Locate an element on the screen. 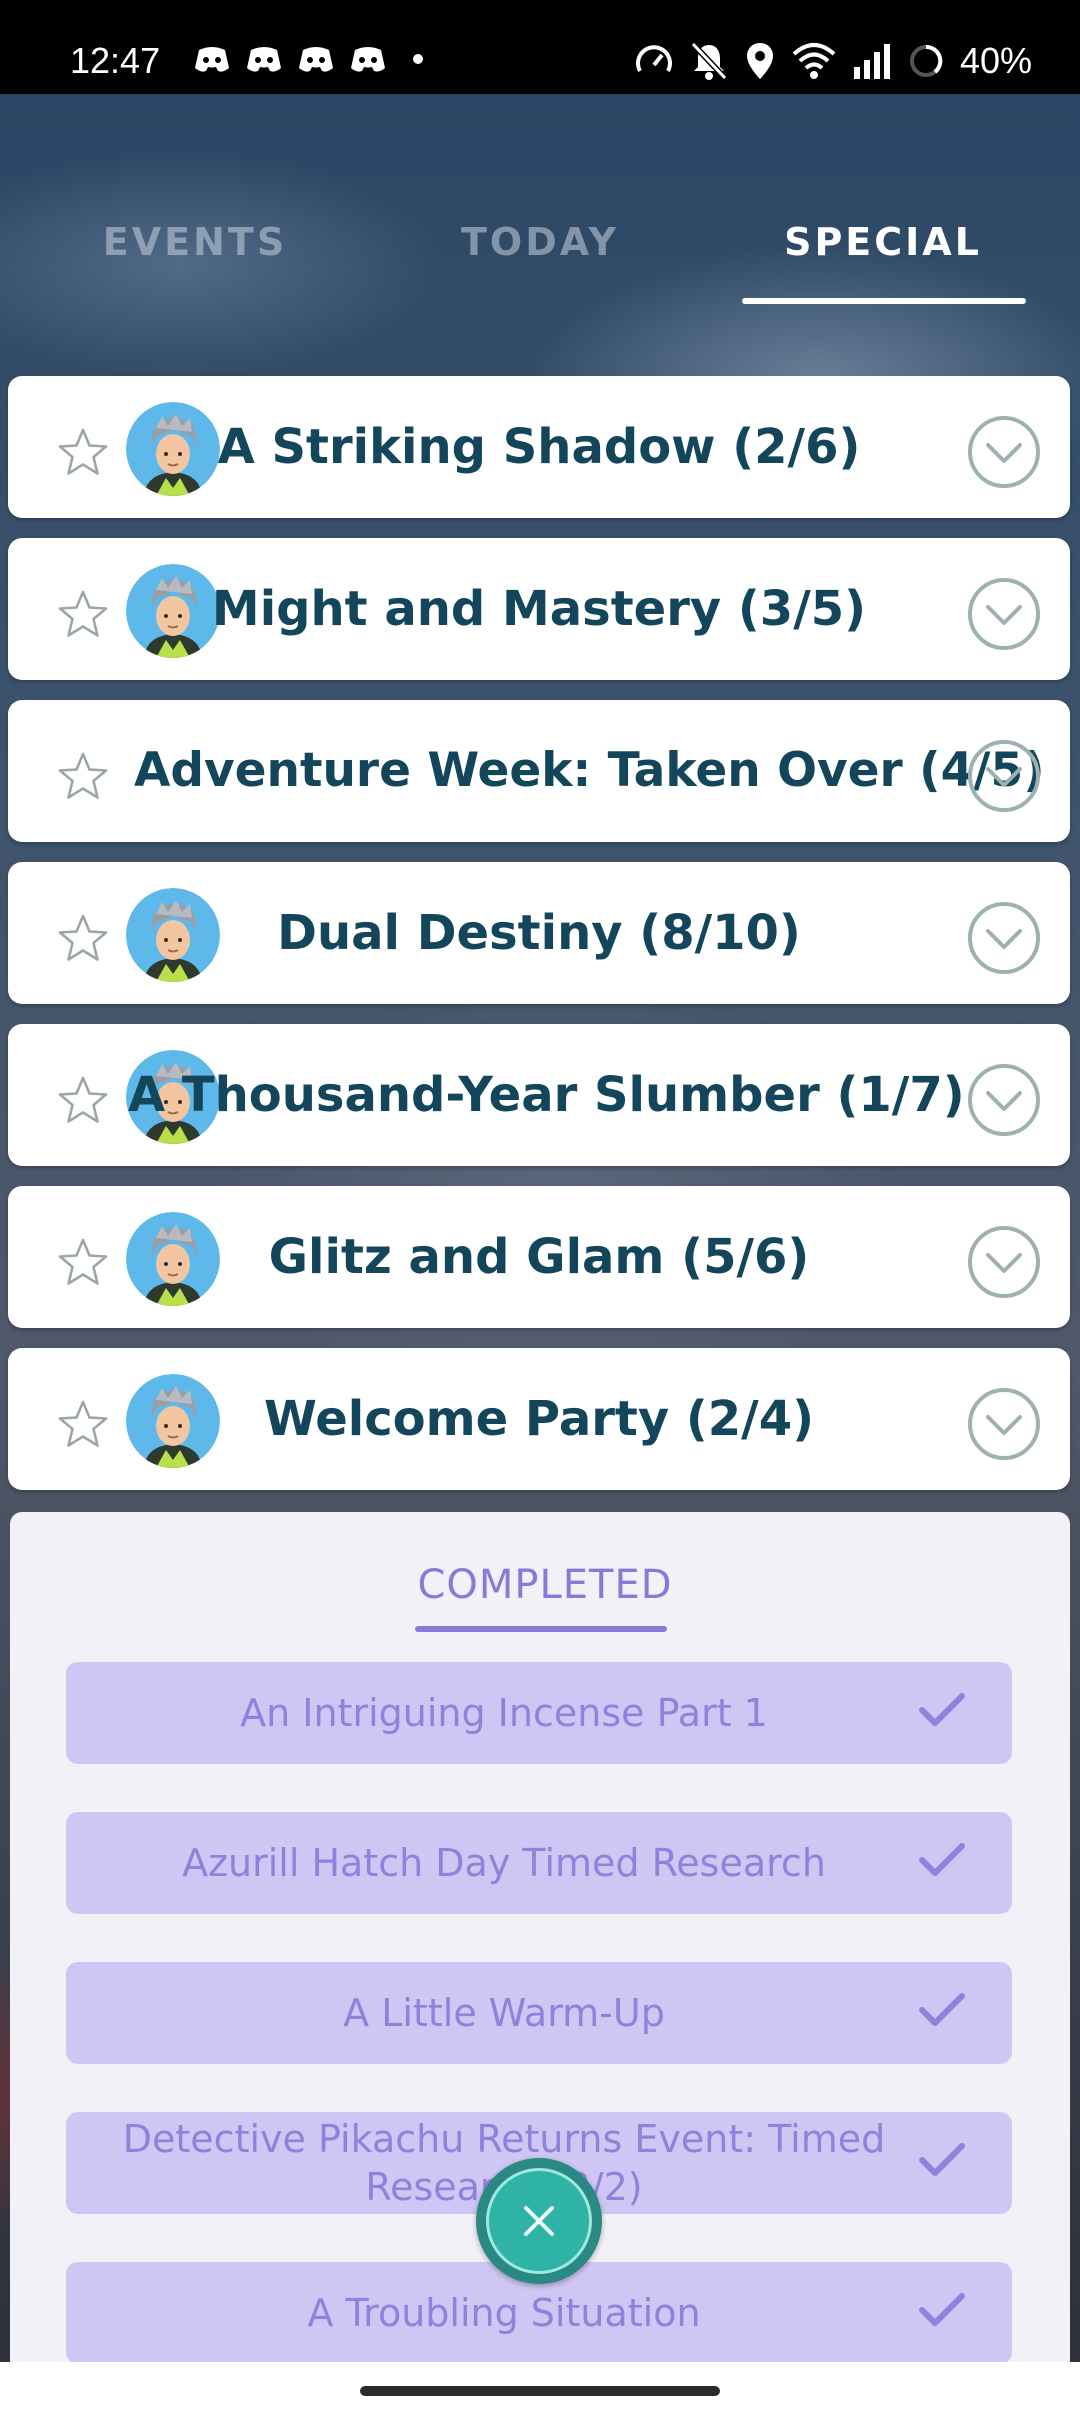  quest-card: A Thousand-Year Slumber (1/7) is located at coordinates (539, 1095).